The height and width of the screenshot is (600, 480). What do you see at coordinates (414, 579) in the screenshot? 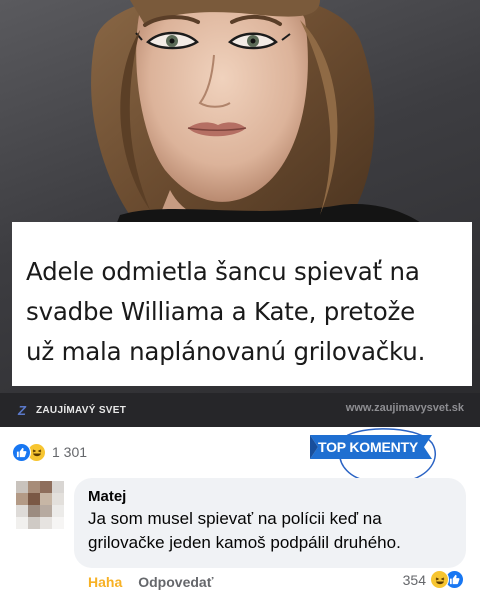
I see `comment-reaction-count: 354` at bounding box center [414, 579].